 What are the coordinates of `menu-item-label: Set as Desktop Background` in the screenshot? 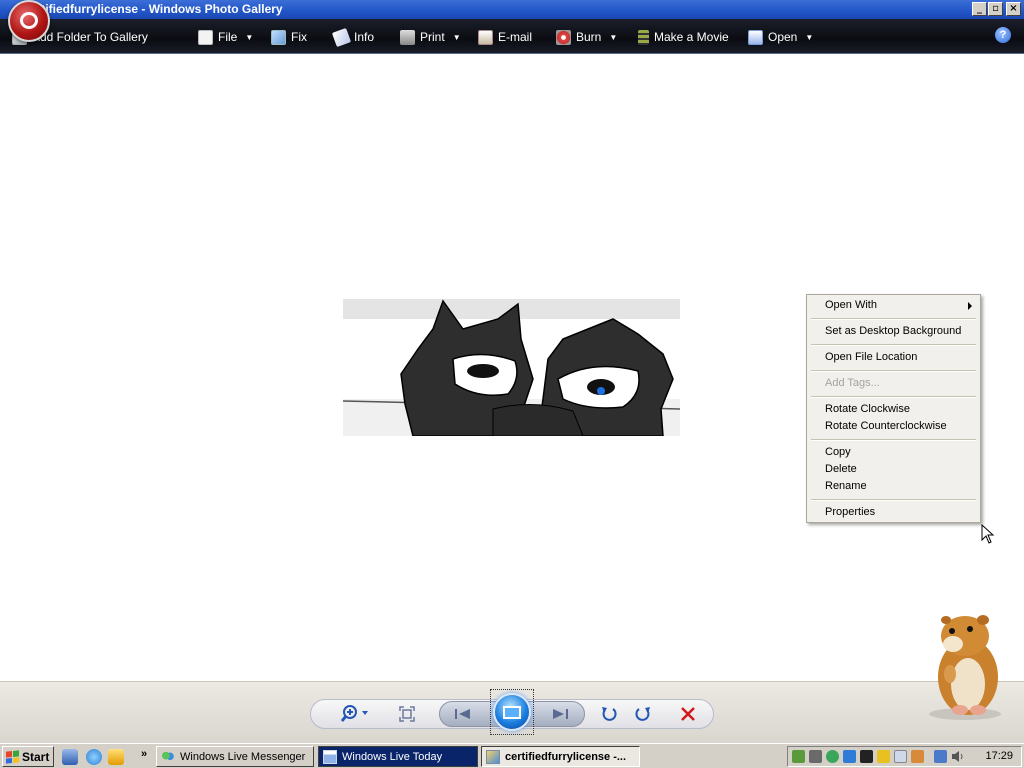 It's located at (893, 331).